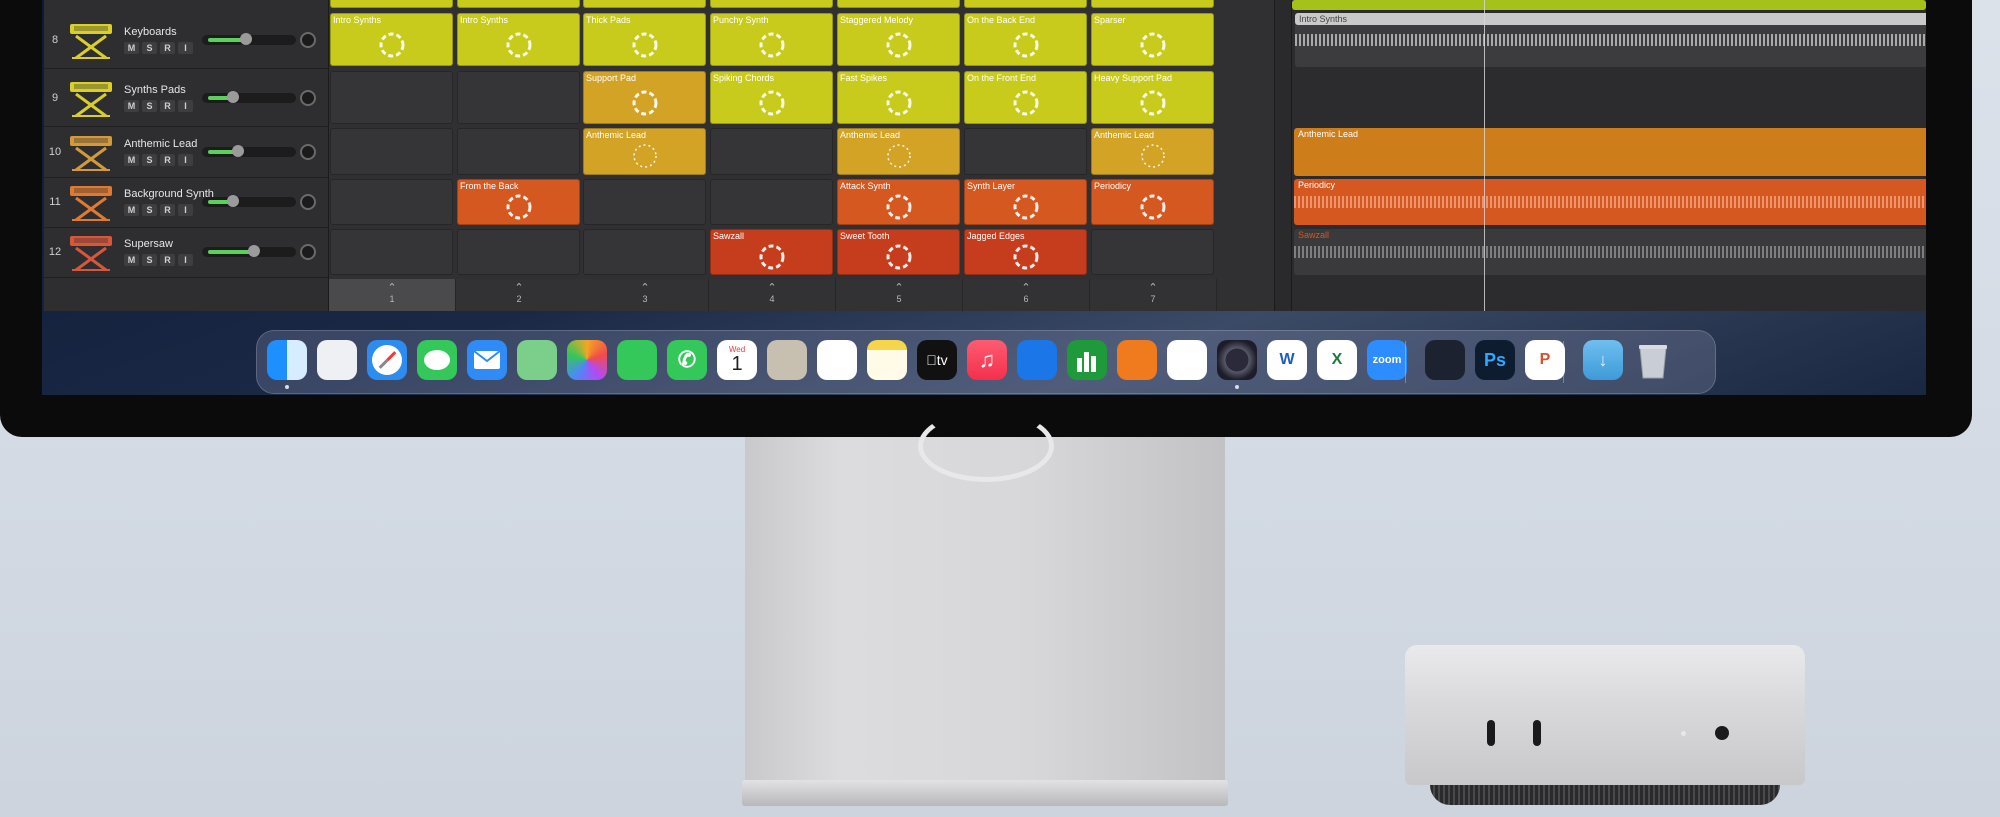 Image resolution: width=2000 pixels, height=817 pixels. I want to click on loop-cell: Periodicy, so click(1152, 202).